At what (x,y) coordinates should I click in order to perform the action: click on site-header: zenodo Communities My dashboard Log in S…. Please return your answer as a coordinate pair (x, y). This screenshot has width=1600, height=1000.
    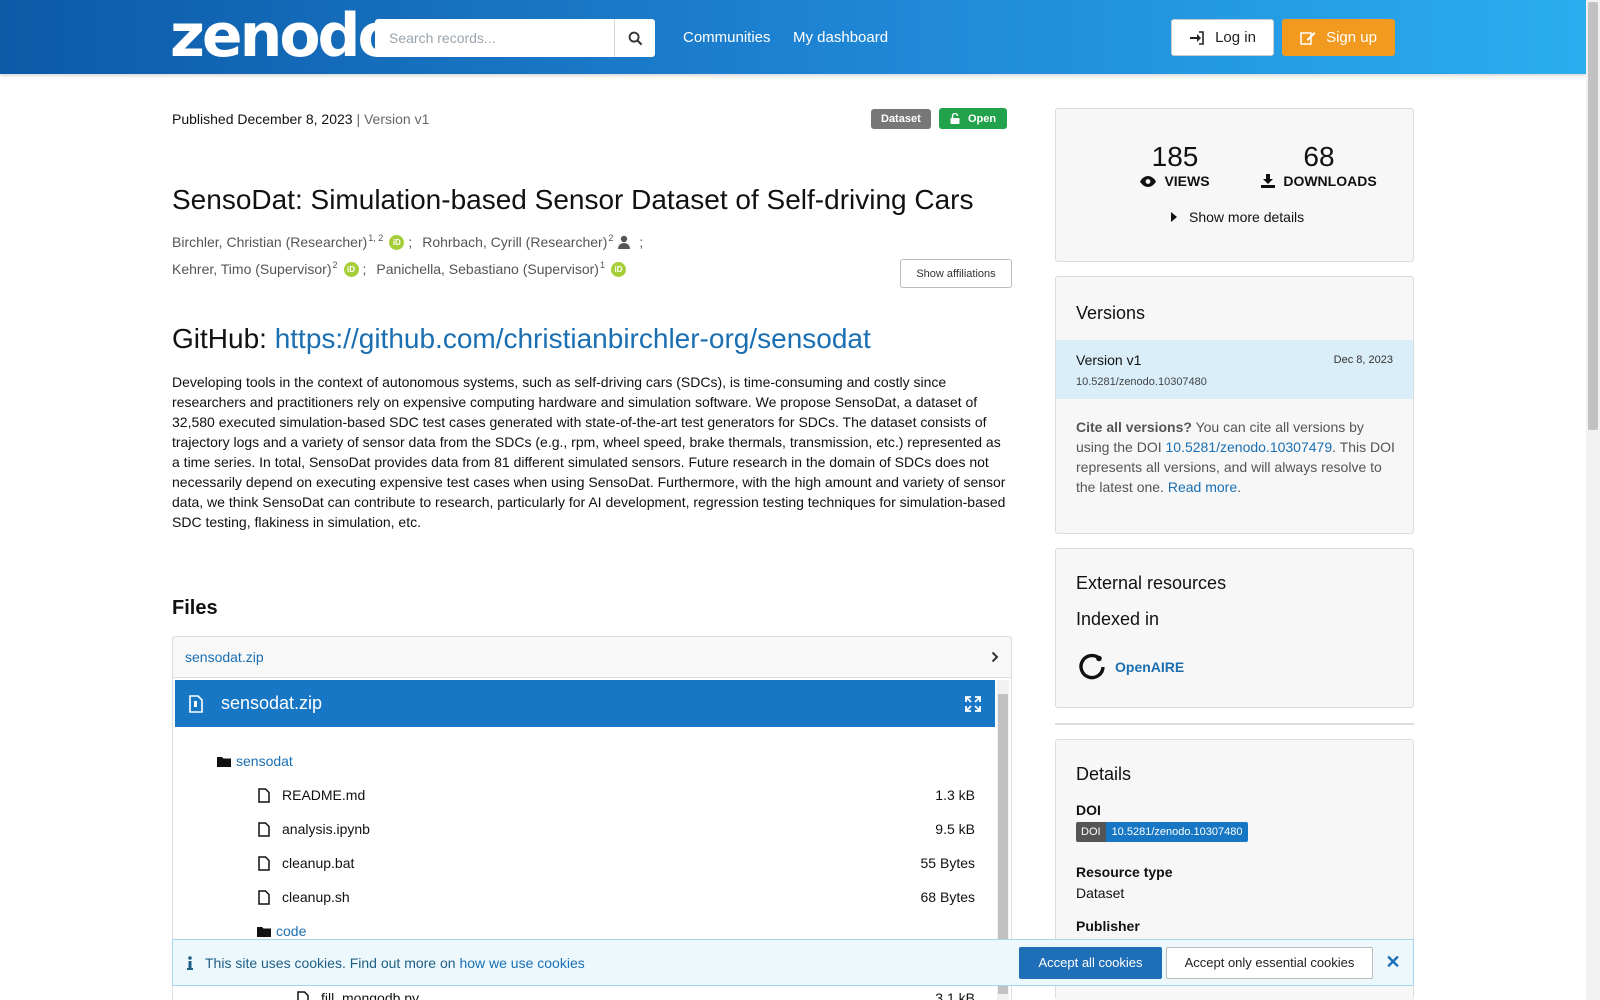
    Looking at the image, I should click on (793, 37).